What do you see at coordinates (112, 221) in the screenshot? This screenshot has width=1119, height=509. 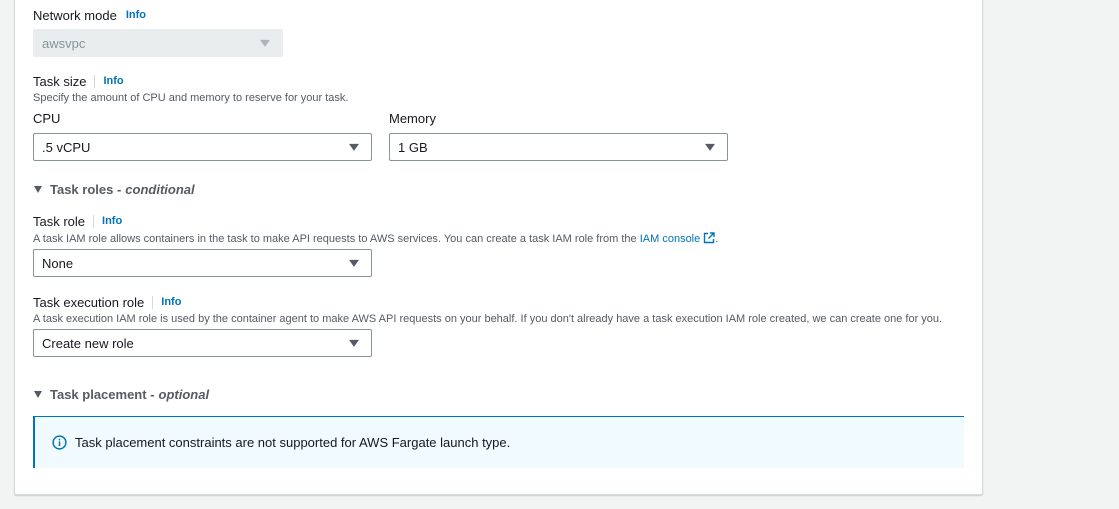 I see `task-role-info-link: Info` at bounding box center [112, 221].